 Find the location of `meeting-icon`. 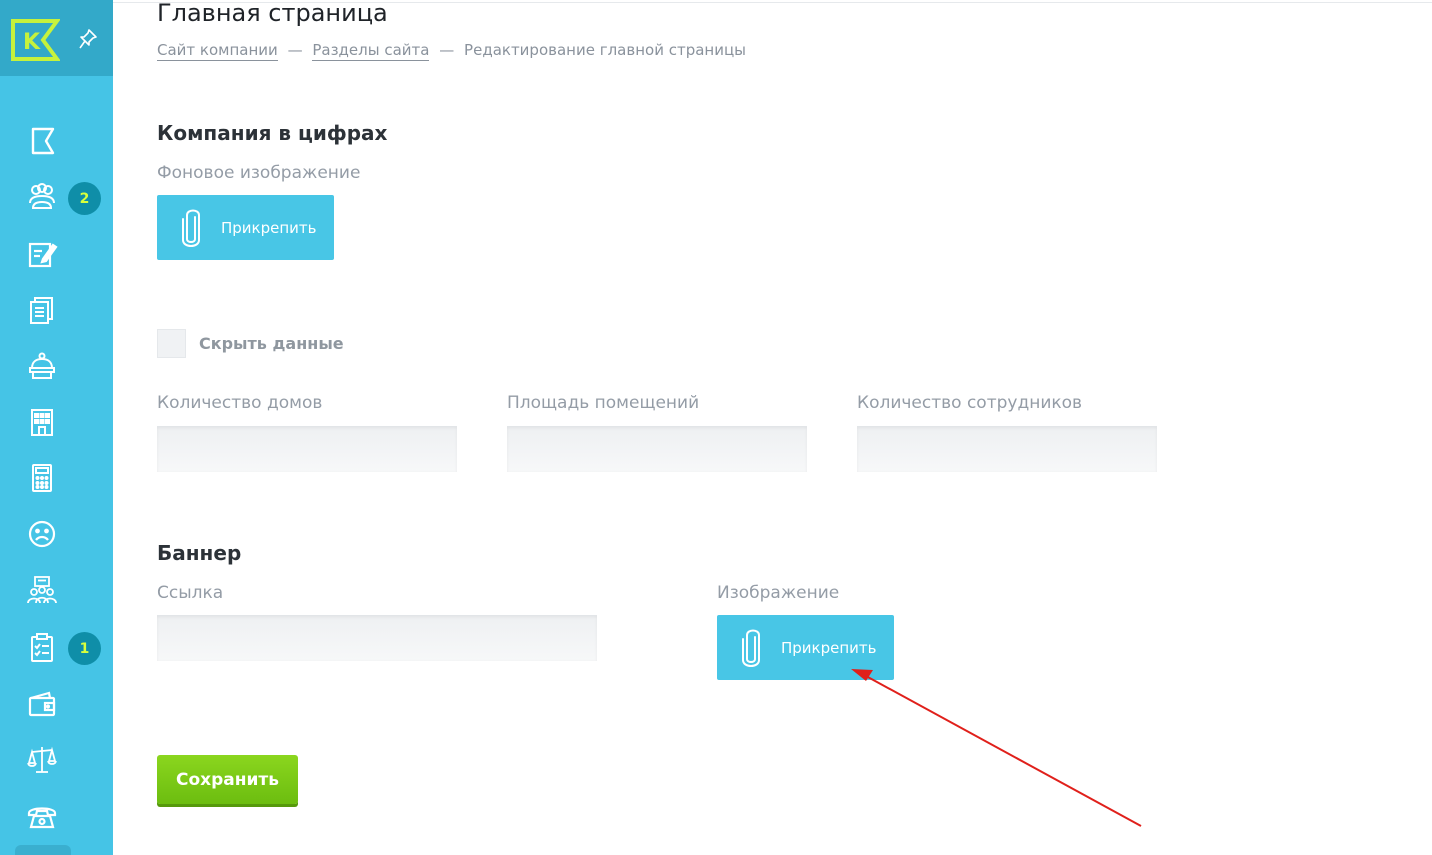

meeting-icon is located at coordinates (42, 591).